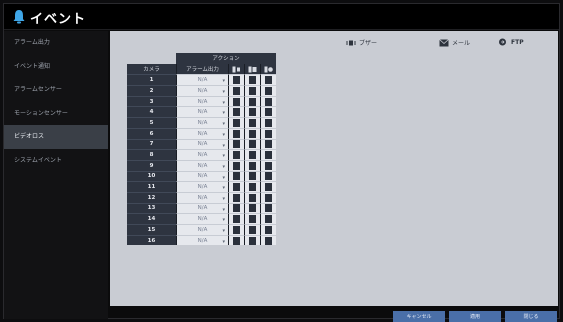 This screenshot has height=322, width=563. Describe the element at coordinates (502, 42) in the screenshot. I see `ftp-icon` at that location.